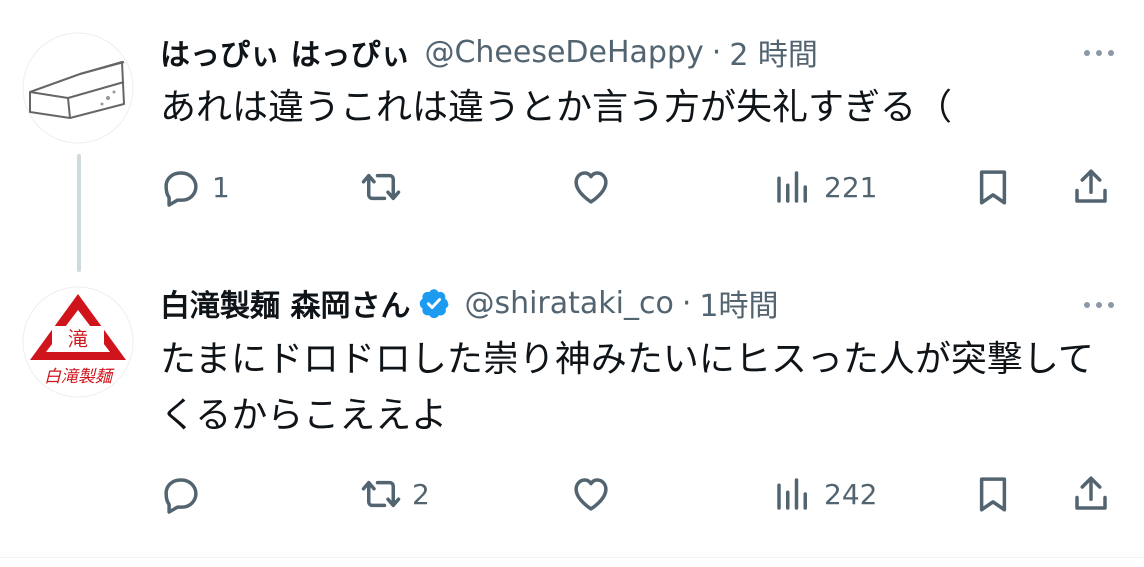 This screenshot has width=1144, height=567. I want to click on reply-button, so click(186, 494).